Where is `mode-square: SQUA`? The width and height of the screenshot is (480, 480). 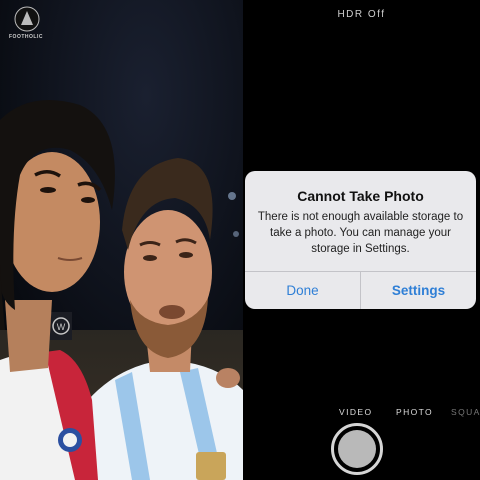 mode-square: SQUA is located at coordinates (465, 412).